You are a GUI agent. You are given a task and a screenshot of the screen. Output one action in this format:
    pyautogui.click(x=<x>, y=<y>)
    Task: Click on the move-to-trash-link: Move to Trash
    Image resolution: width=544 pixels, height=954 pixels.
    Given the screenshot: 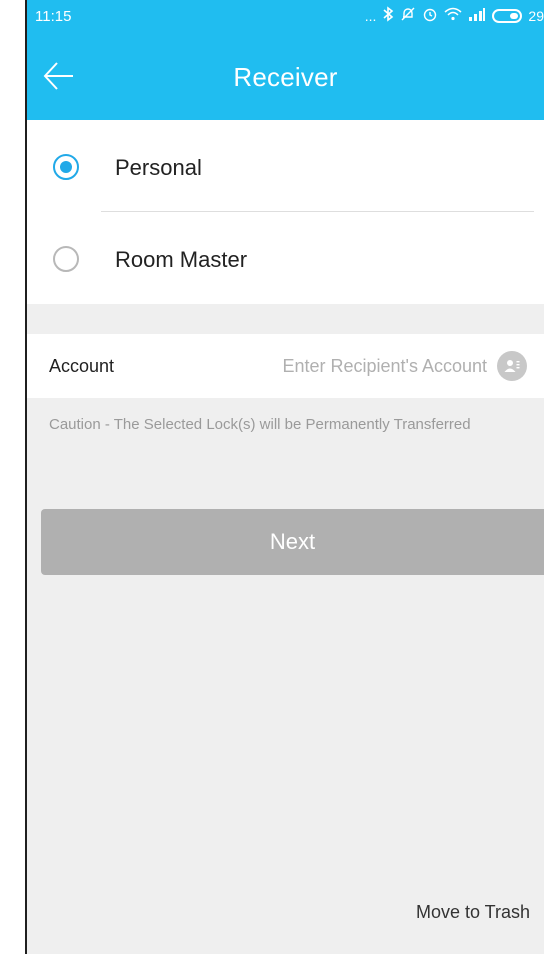 What is the action you would take?
    pyautogui.click(x=473, y=912)
    